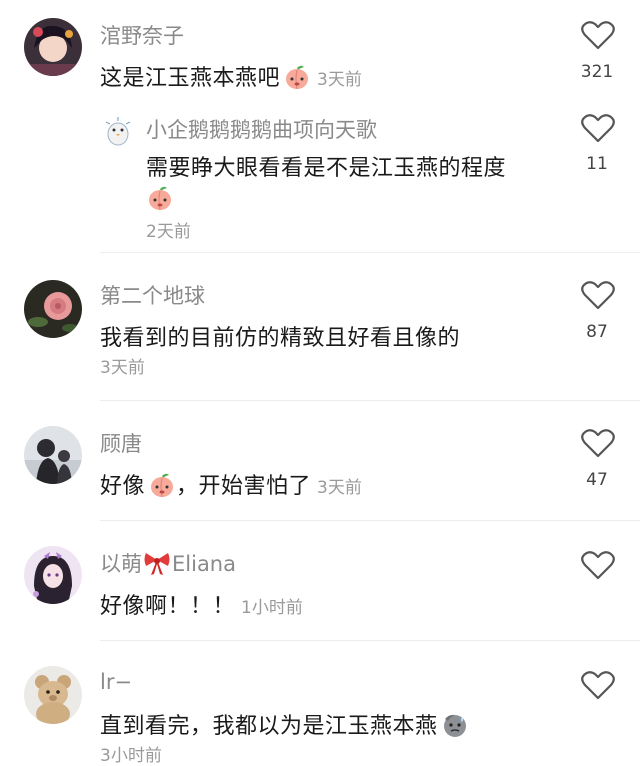 The width and height of the screenshot is (640, 766). What do you see at coordinates (280, 338) in the screenshot?
I see `comment-text: 我看到的目前仿的精致且好看且像的` at bounding box center [280, 338].